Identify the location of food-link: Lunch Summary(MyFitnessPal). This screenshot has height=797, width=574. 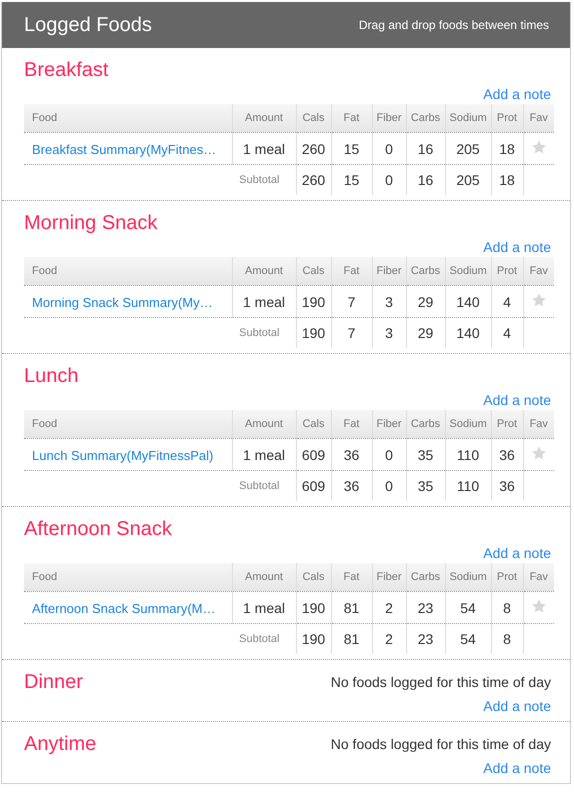
(123, 455).